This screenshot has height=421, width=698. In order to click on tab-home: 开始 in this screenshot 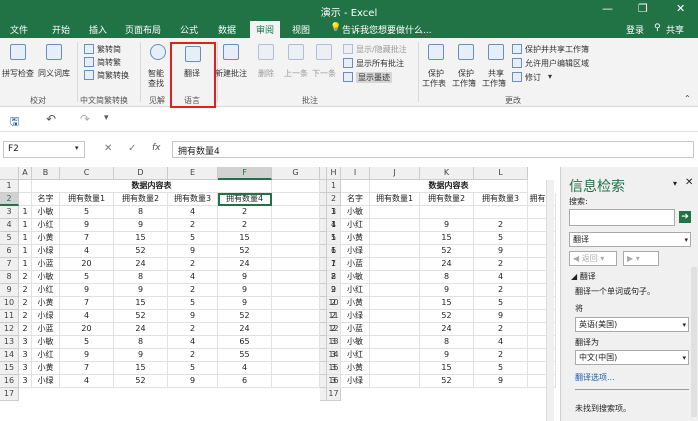, I will do `click(61, 29)`.